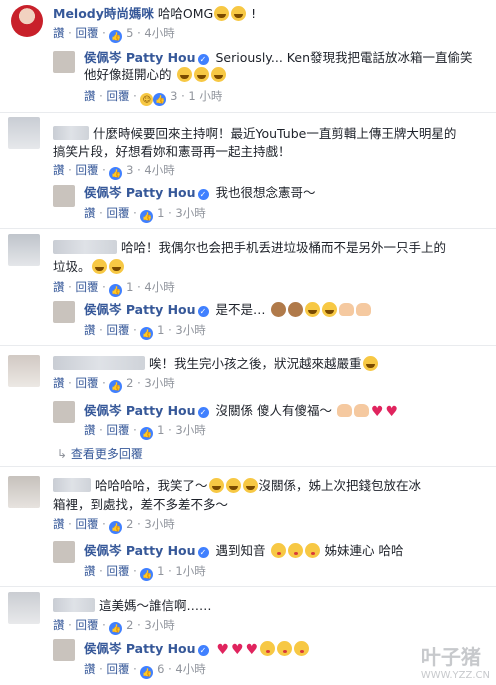  What do you see at coordinates (283, 247) in the screenshot?
I see `comment-text: 哈哈！我偶尔也会把手机丢进垃圾桶而不是另外一只手上的` at bounding box center [283, 247].